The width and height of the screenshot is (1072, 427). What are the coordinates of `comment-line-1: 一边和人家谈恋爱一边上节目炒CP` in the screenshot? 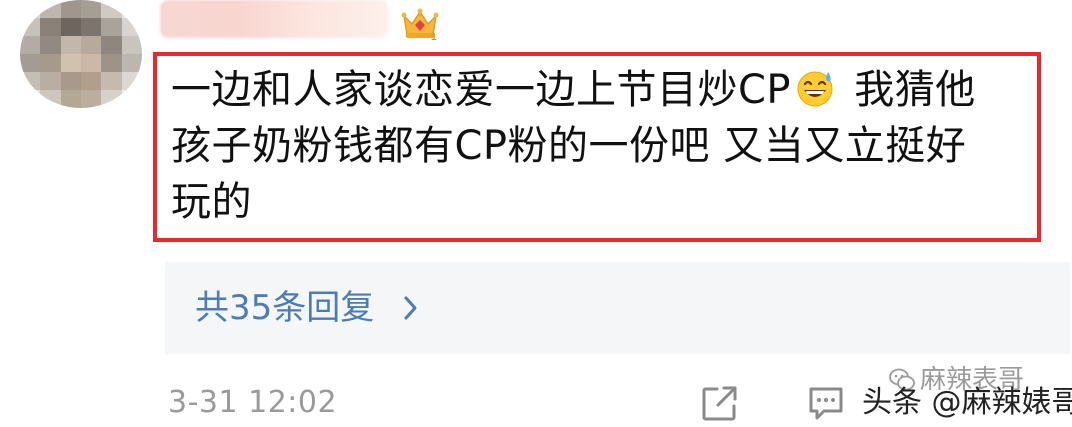 It's located at (481, 90).